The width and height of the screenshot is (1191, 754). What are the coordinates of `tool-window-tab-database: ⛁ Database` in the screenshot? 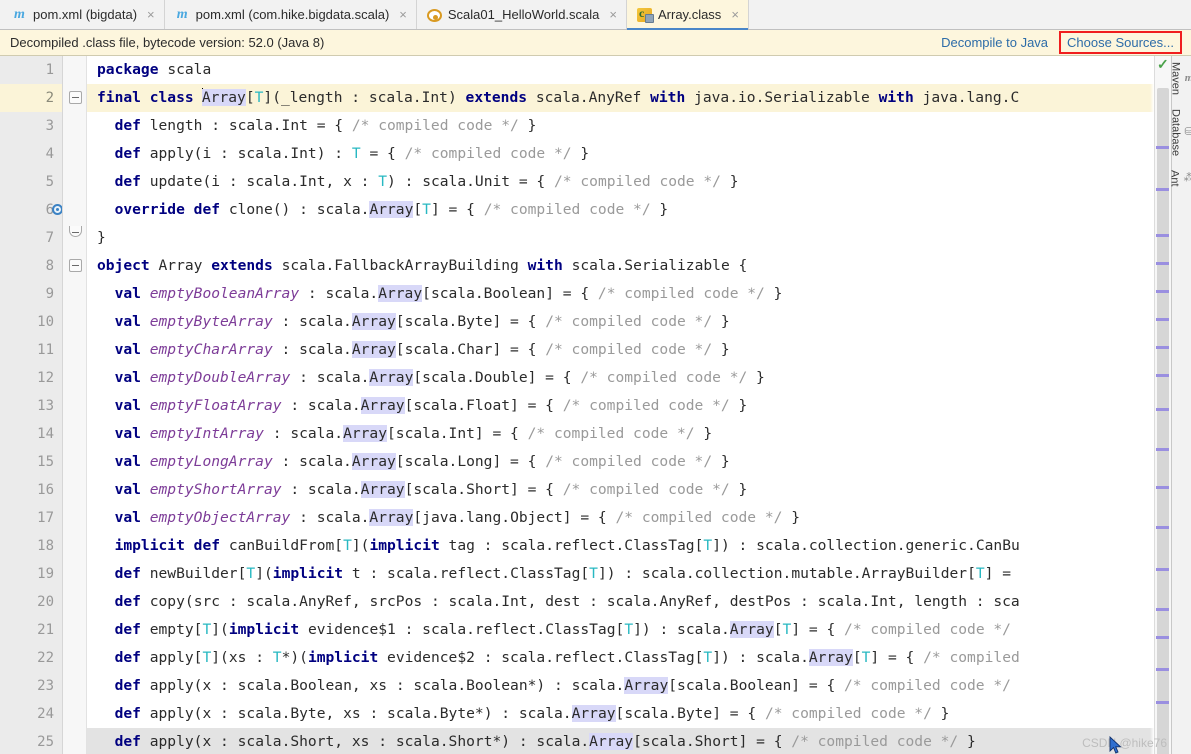 It's located at (1180, 132).